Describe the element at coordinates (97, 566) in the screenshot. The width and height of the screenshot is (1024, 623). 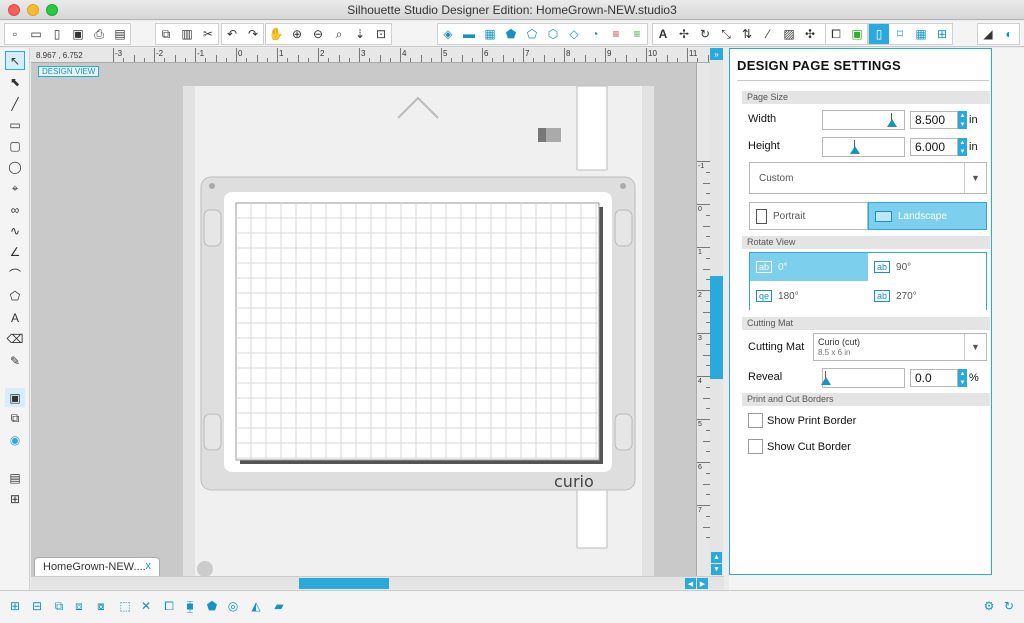
I see `document-tab: HomeGrown-NEW.... x` at that location.